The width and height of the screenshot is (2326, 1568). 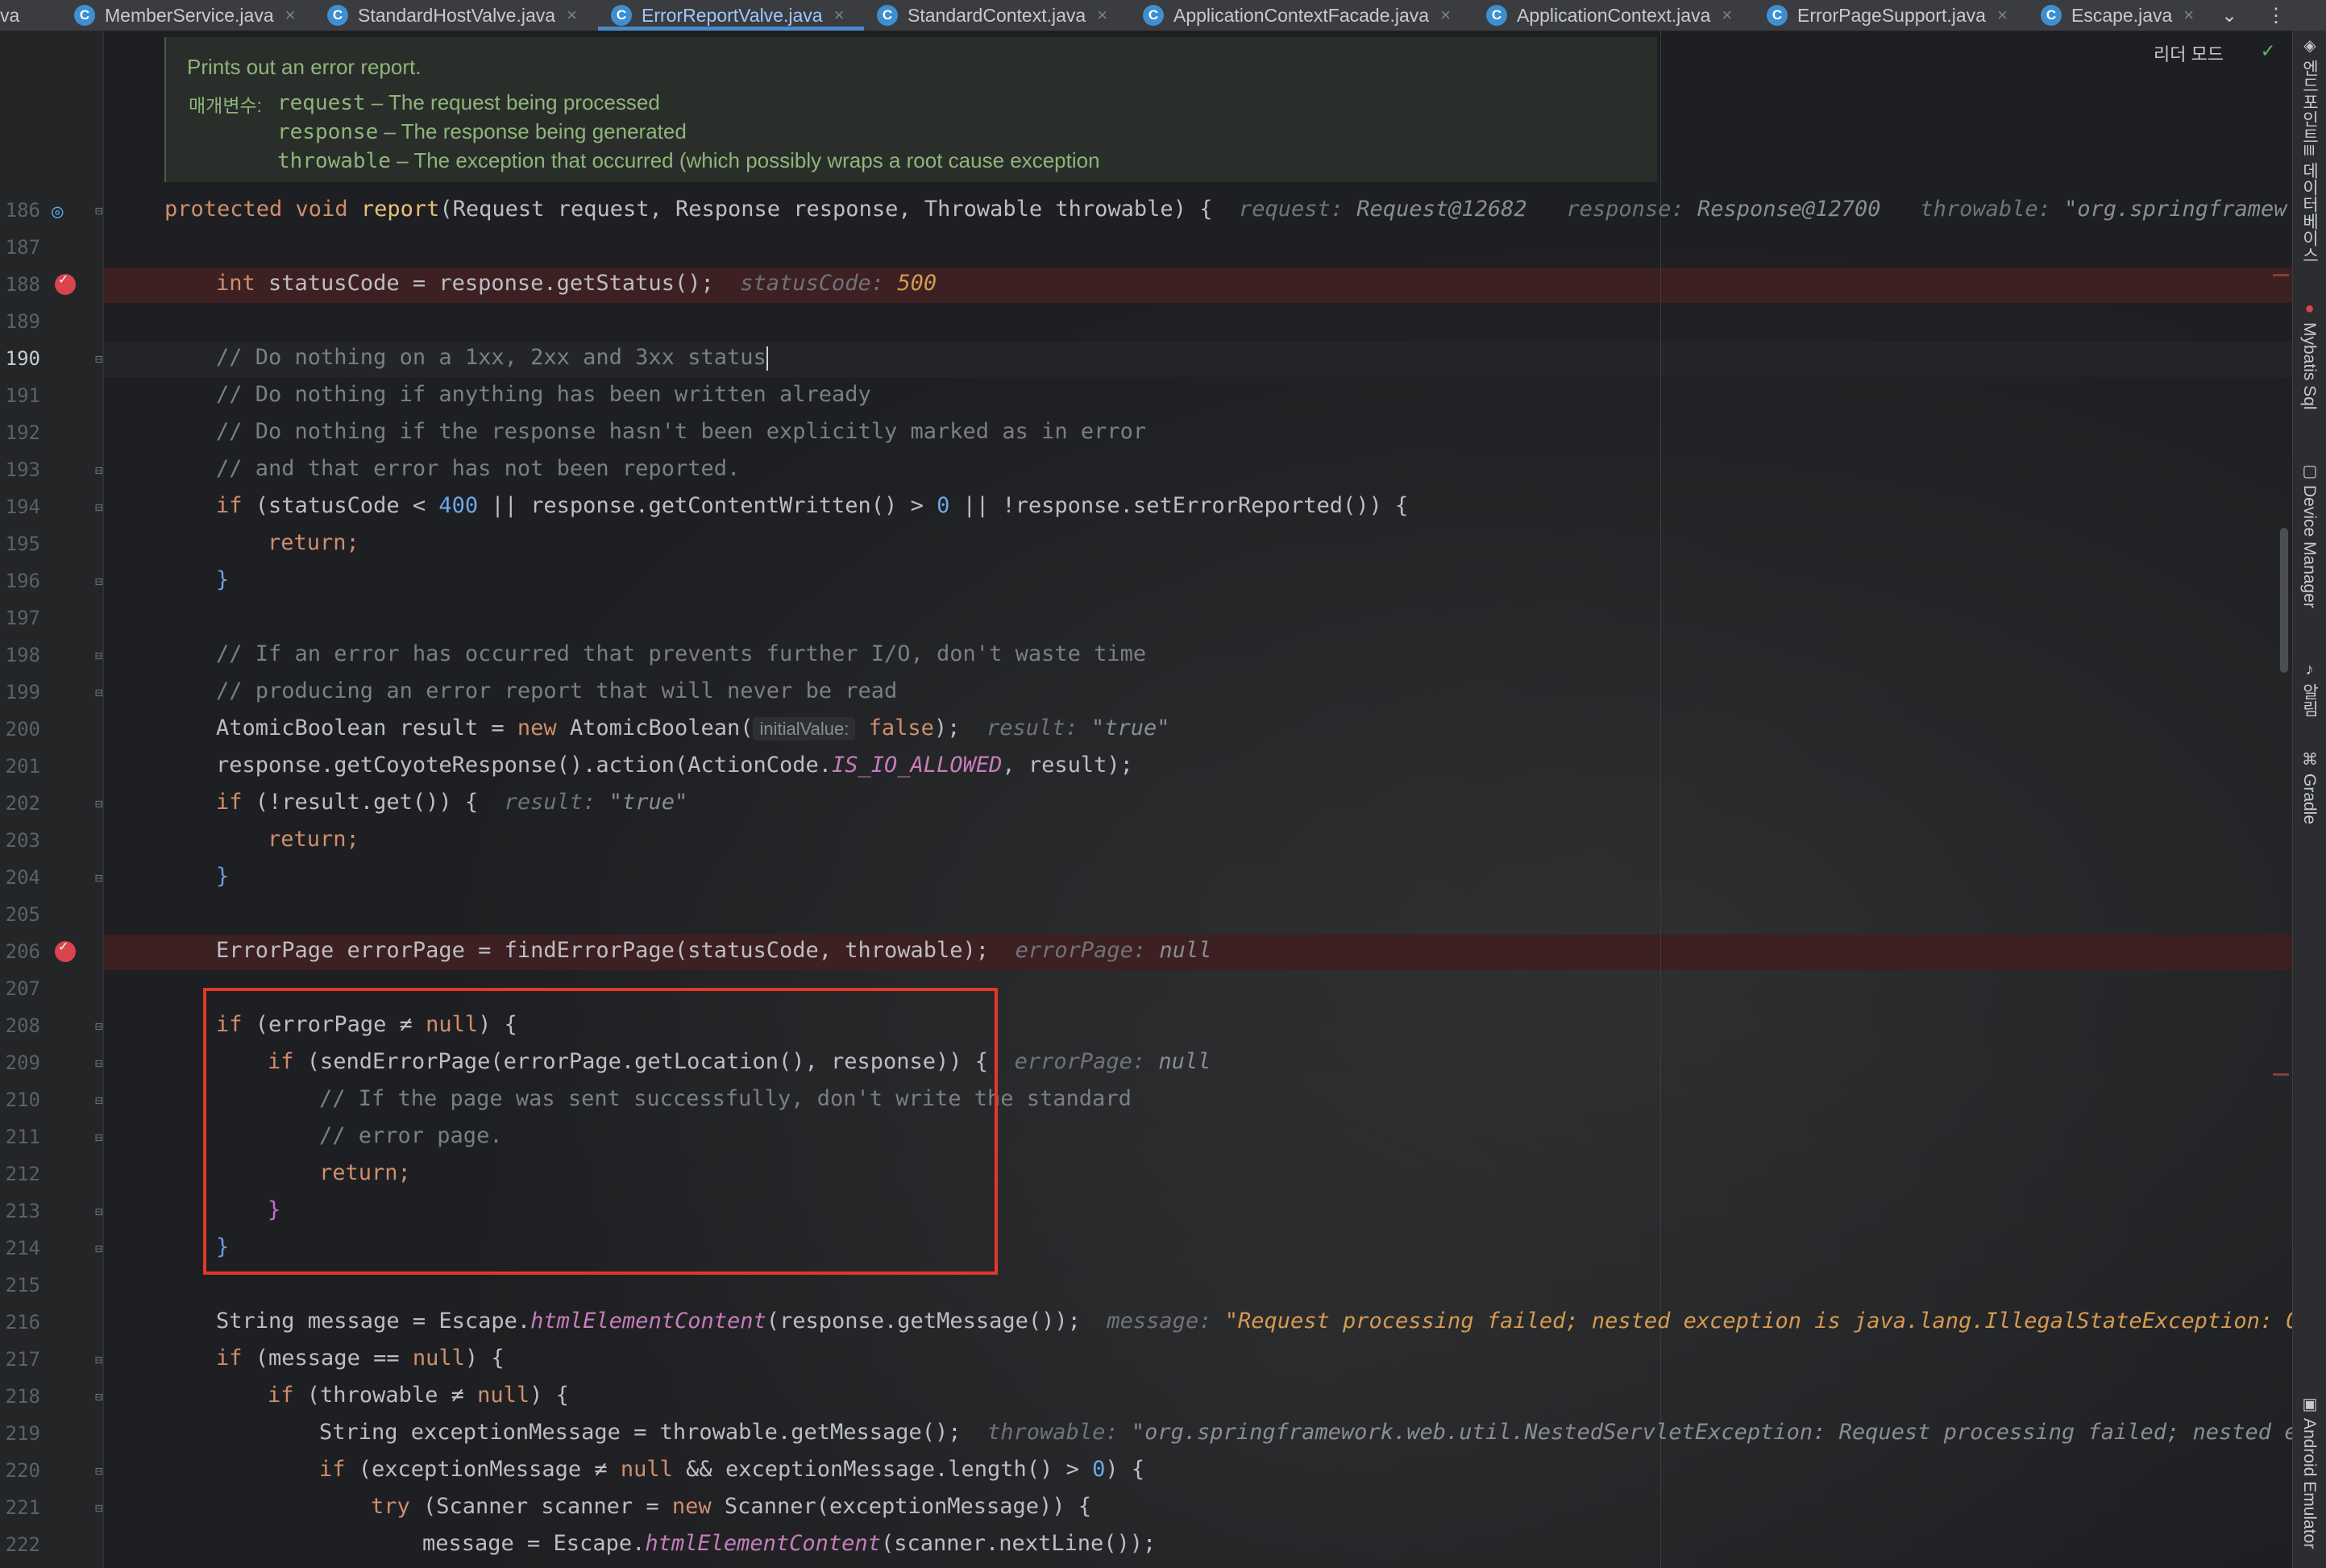 I want to click on inspection-ok-icon: ✓, so click(x=2268, y=51).